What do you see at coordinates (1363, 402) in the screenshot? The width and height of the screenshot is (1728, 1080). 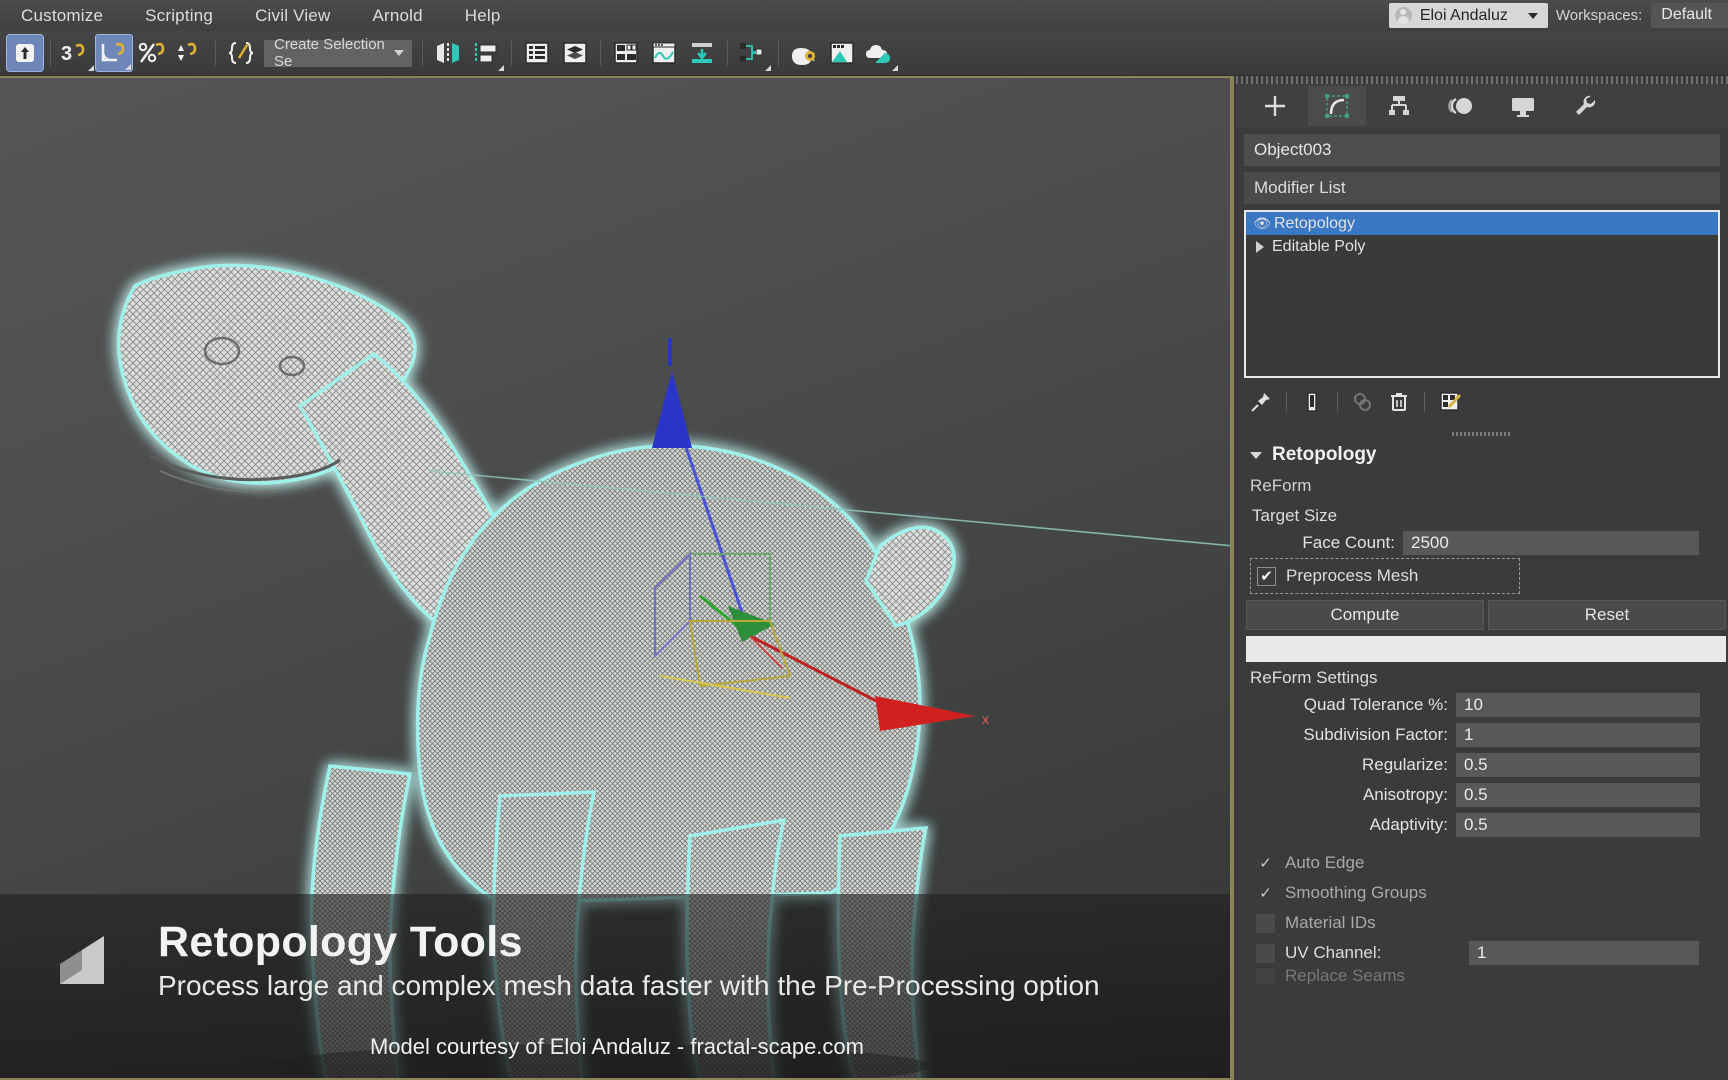 I see `make-unique-icon` at bounding box center [1363, 402].